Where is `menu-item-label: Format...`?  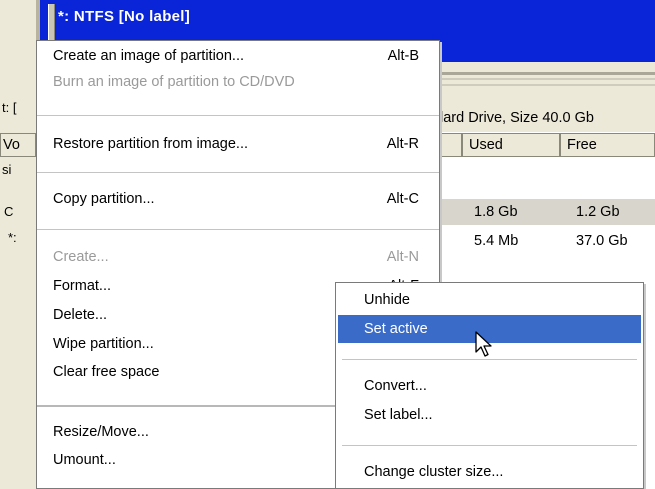 menu-item-label: Format... is located at coordinates (82, 286).